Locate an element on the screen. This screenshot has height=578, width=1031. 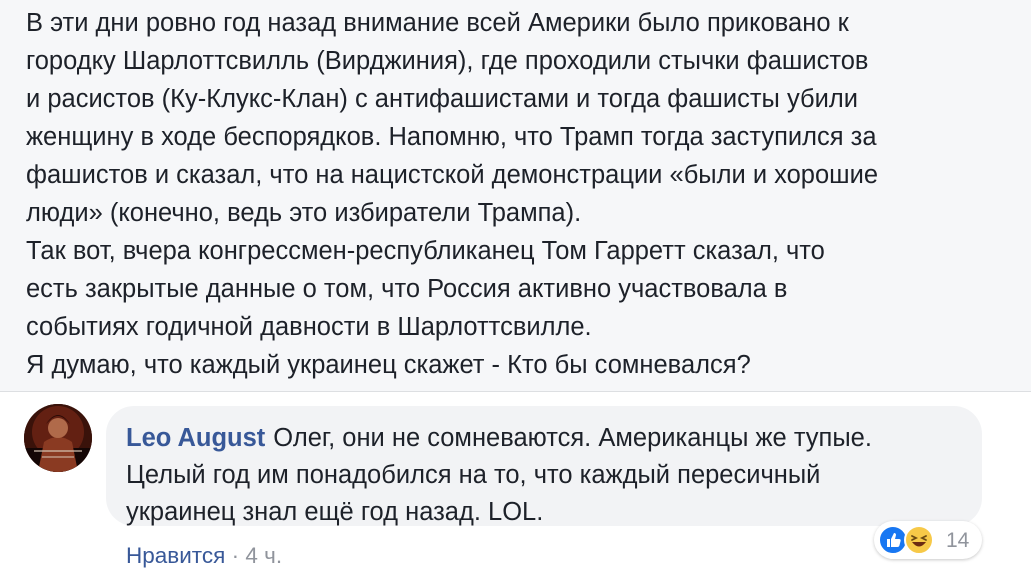
comment-actions: Нравится · 4 ч. is located at coordinates (204, 556).